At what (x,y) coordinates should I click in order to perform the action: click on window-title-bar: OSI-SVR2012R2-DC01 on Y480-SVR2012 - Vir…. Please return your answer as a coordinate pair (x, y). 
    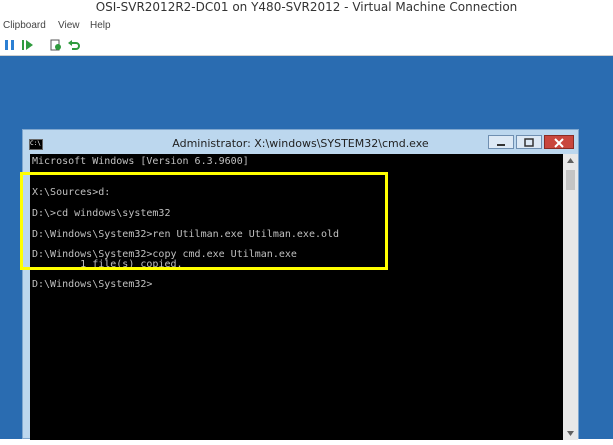
    Looking at the image, I should click on (306, 8).